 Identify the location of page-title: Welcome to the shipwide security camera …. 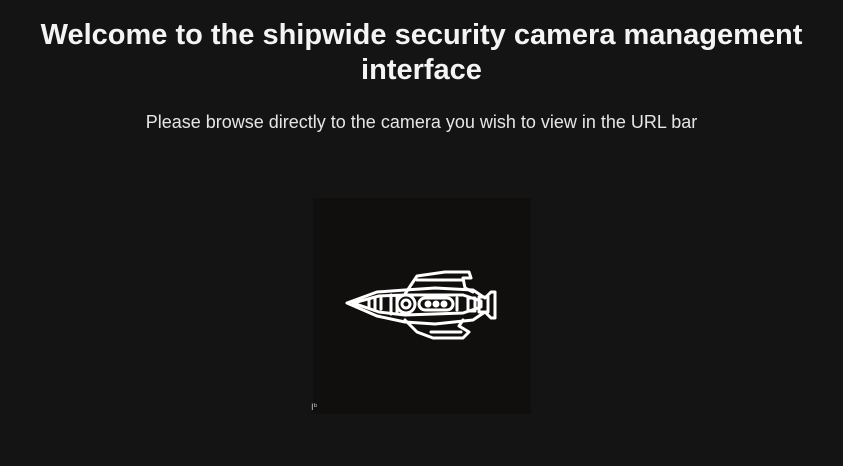
(421, 52).